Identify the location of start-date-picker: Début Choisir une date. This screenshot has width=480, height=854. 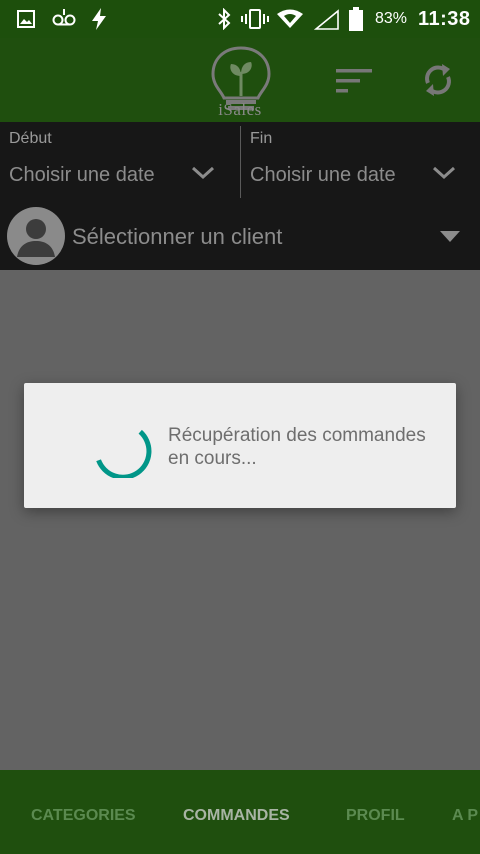
(120, 161).